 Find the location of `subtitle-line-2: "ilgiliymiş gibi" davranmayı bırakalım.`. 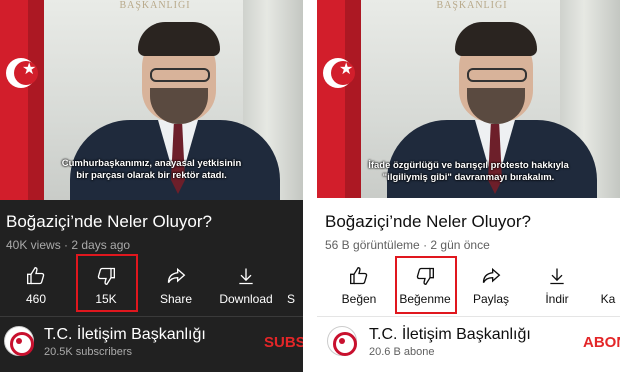

subtitle-line-2: "ilgiliymiş gibi" davranmayı bırakalım. is located at coordinates (468, 177).